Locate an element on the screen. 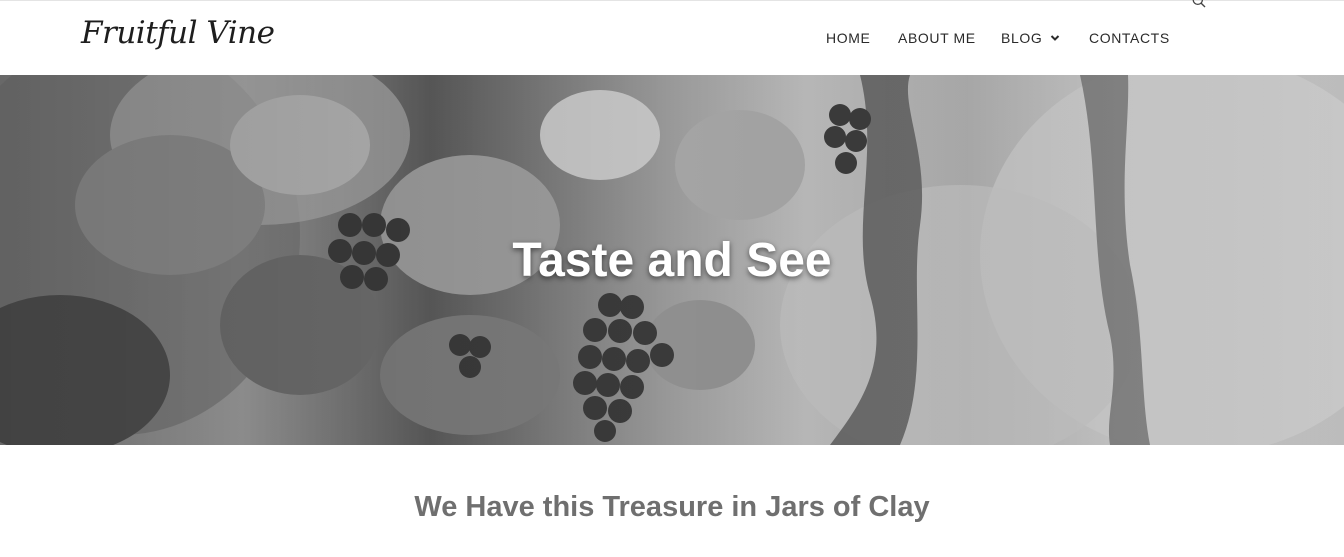 This screenshot has height=557, width=1344. nav-item-home: HOME is located at coordinates (848, 38).